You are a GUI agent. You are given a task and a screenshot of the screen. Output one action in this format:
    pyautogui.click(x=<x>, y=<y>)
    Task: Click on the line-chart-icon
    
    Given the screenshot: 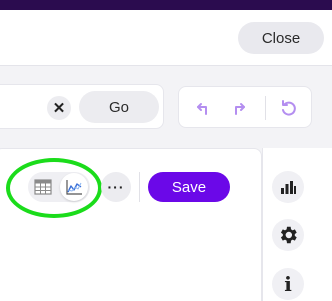 What is the action you would take?
    pyautogui.click(x=74, y=187)
    